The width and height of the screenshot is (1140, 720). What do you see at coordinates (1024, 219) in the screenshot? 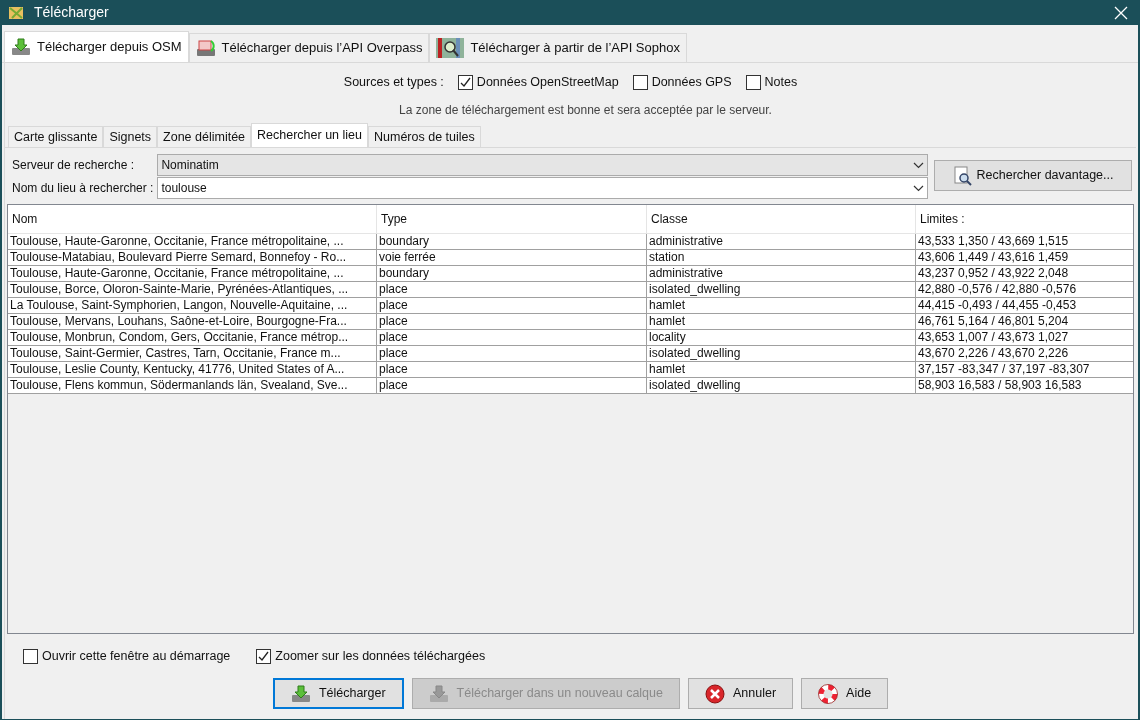
I see `column-header: Limites :` at bounding box center [1024, 219].